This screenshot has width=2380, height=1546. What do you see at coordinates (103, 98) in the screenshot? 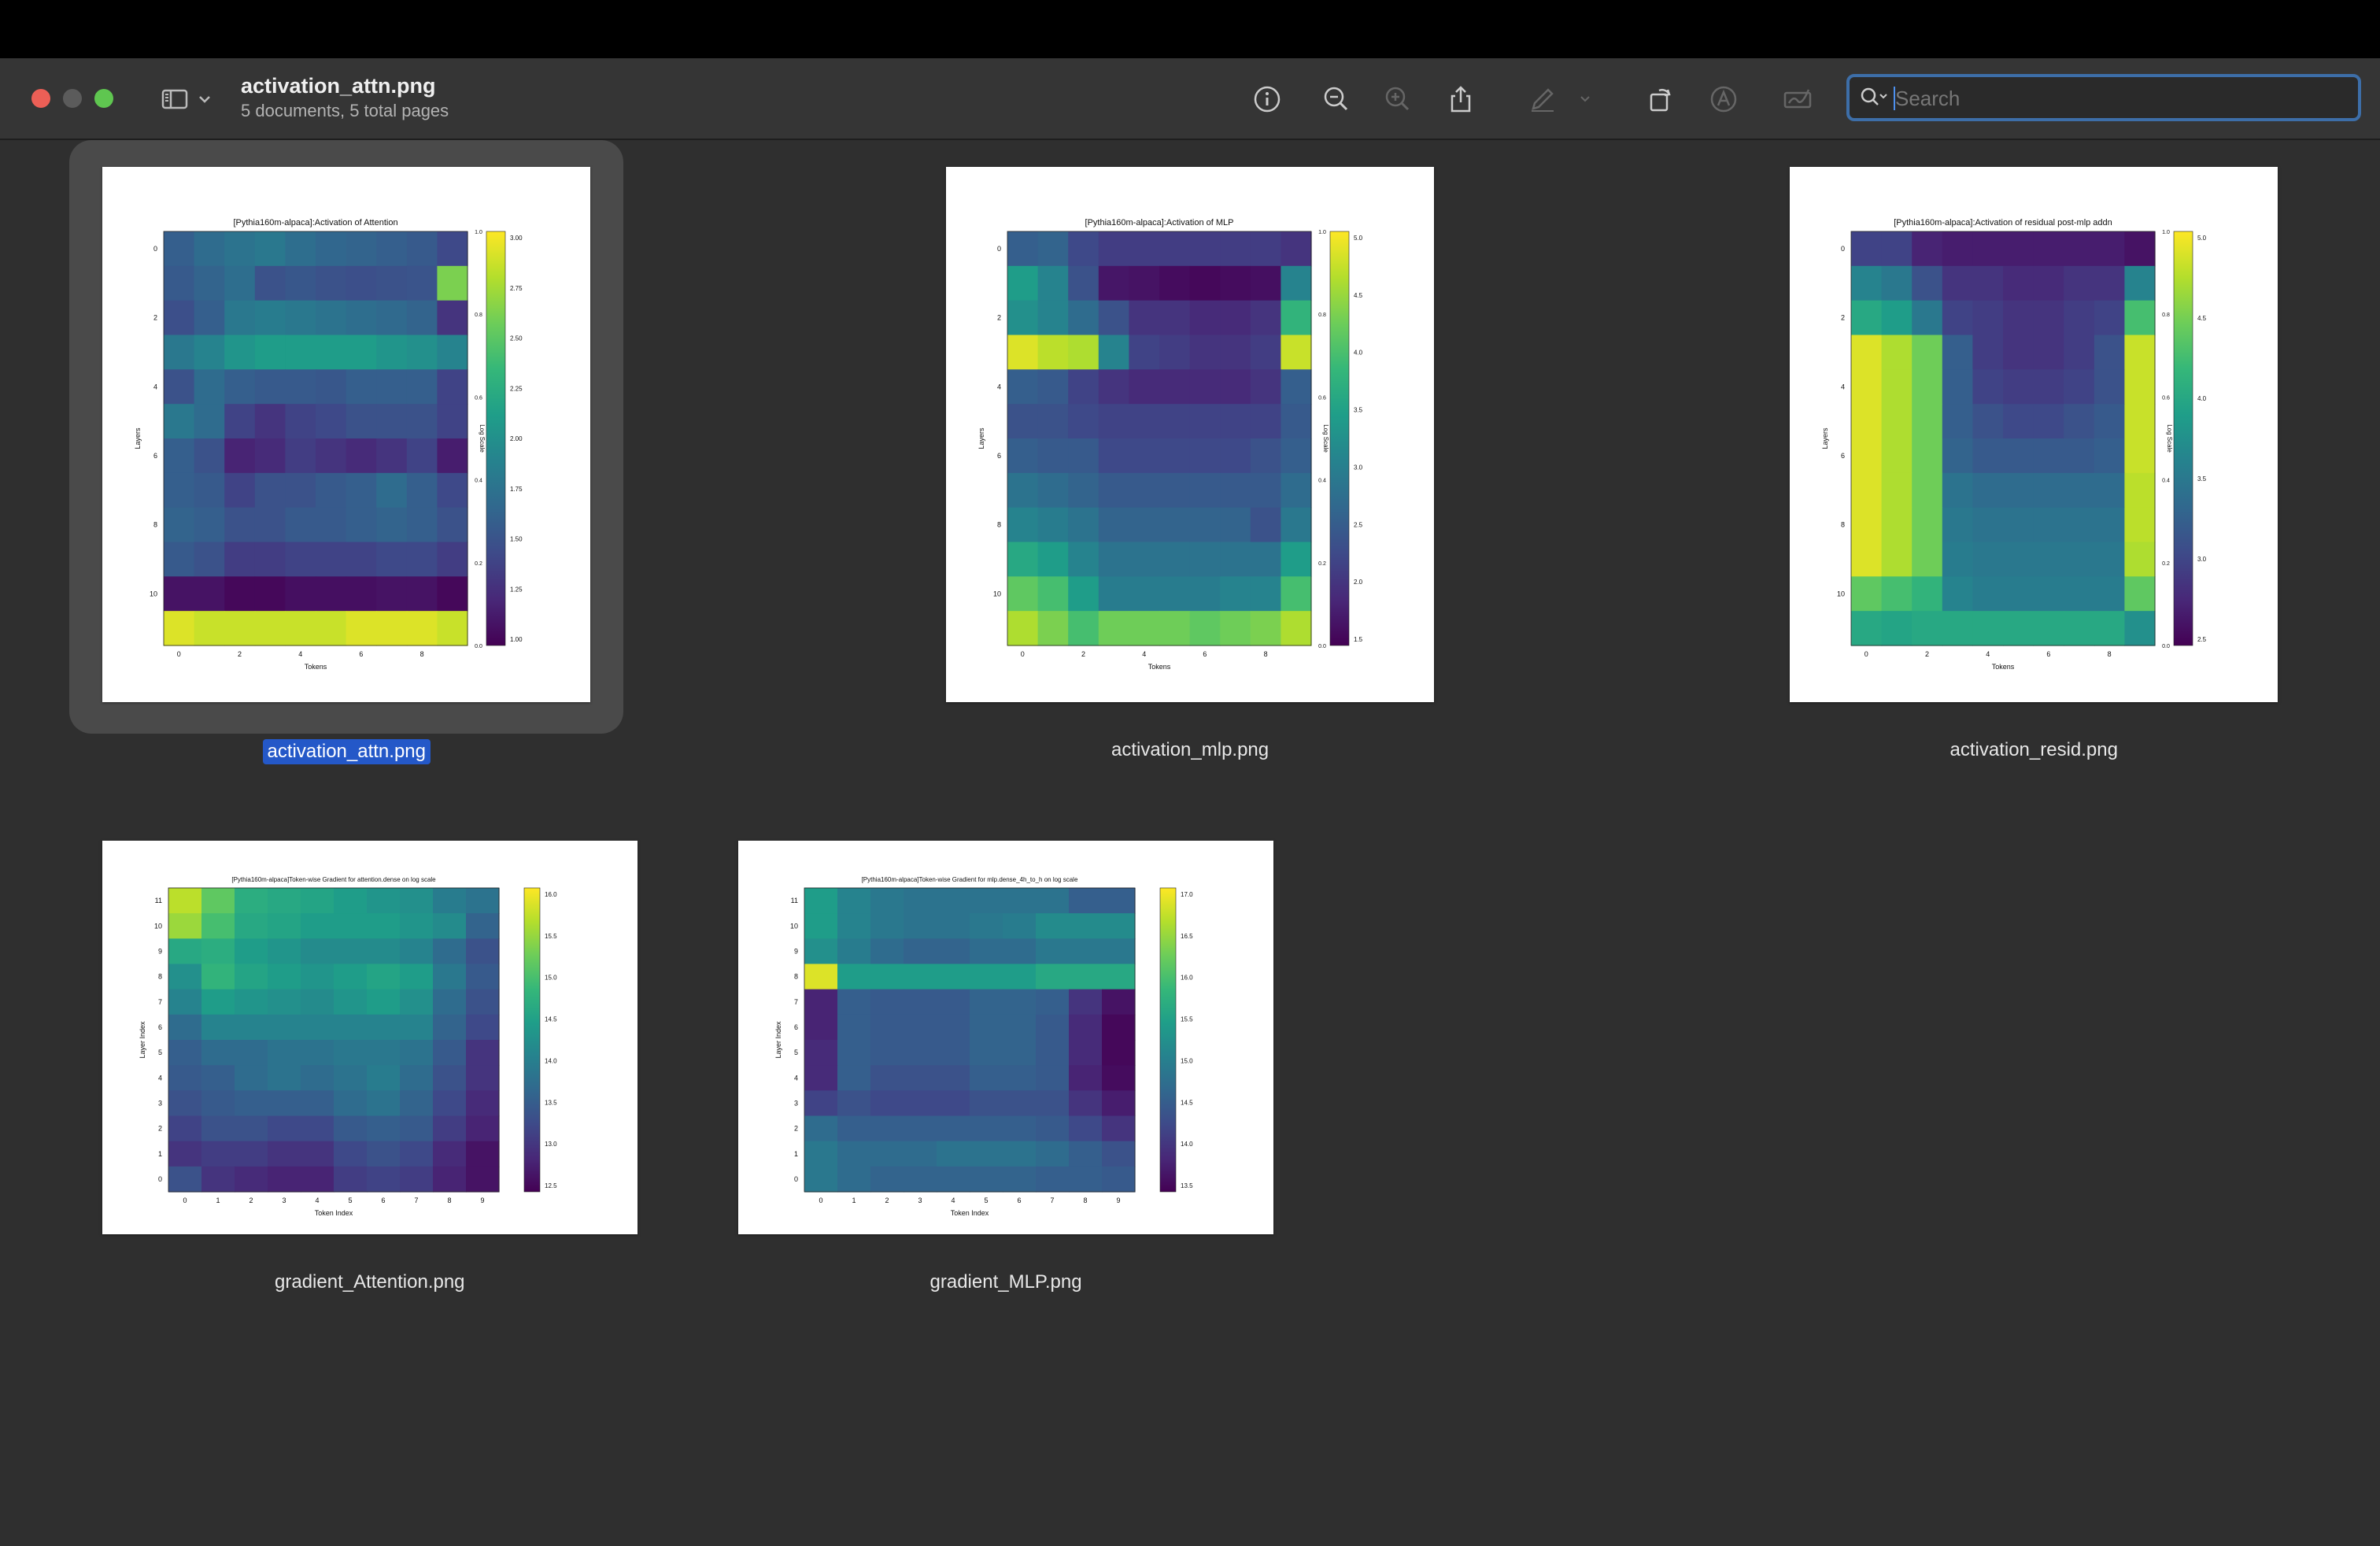
I see `maximize-window-button` at bounding box center [103, 98].